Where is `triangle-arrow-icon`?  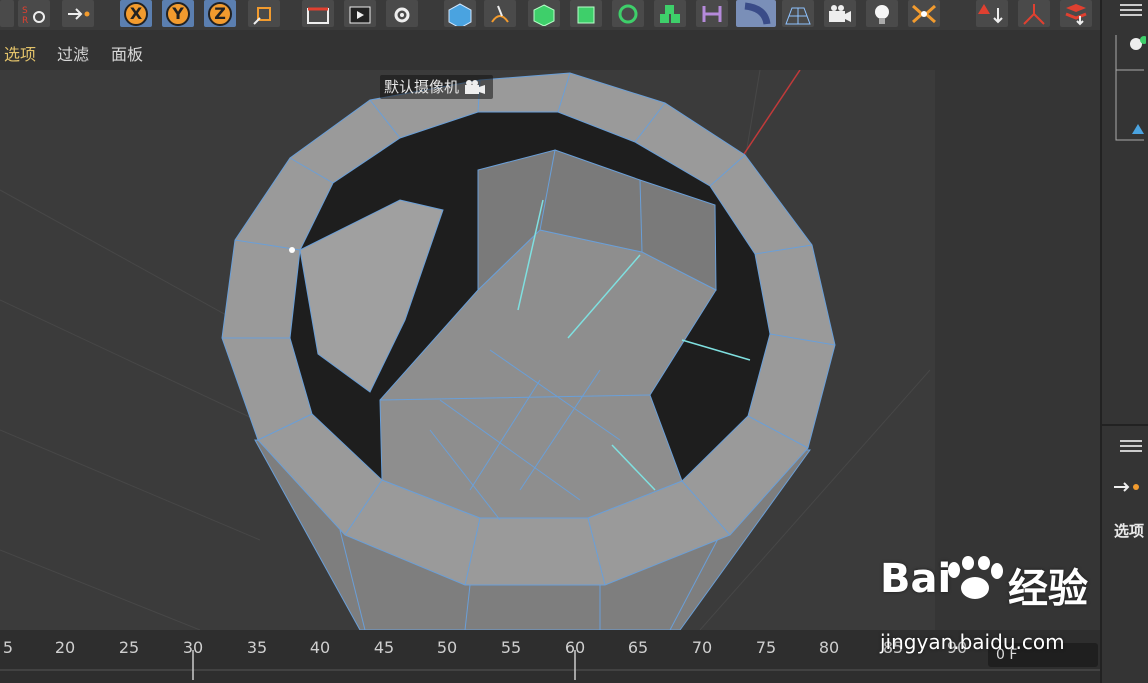 triangle-arrow-icon is located at coordinates (990, 13).